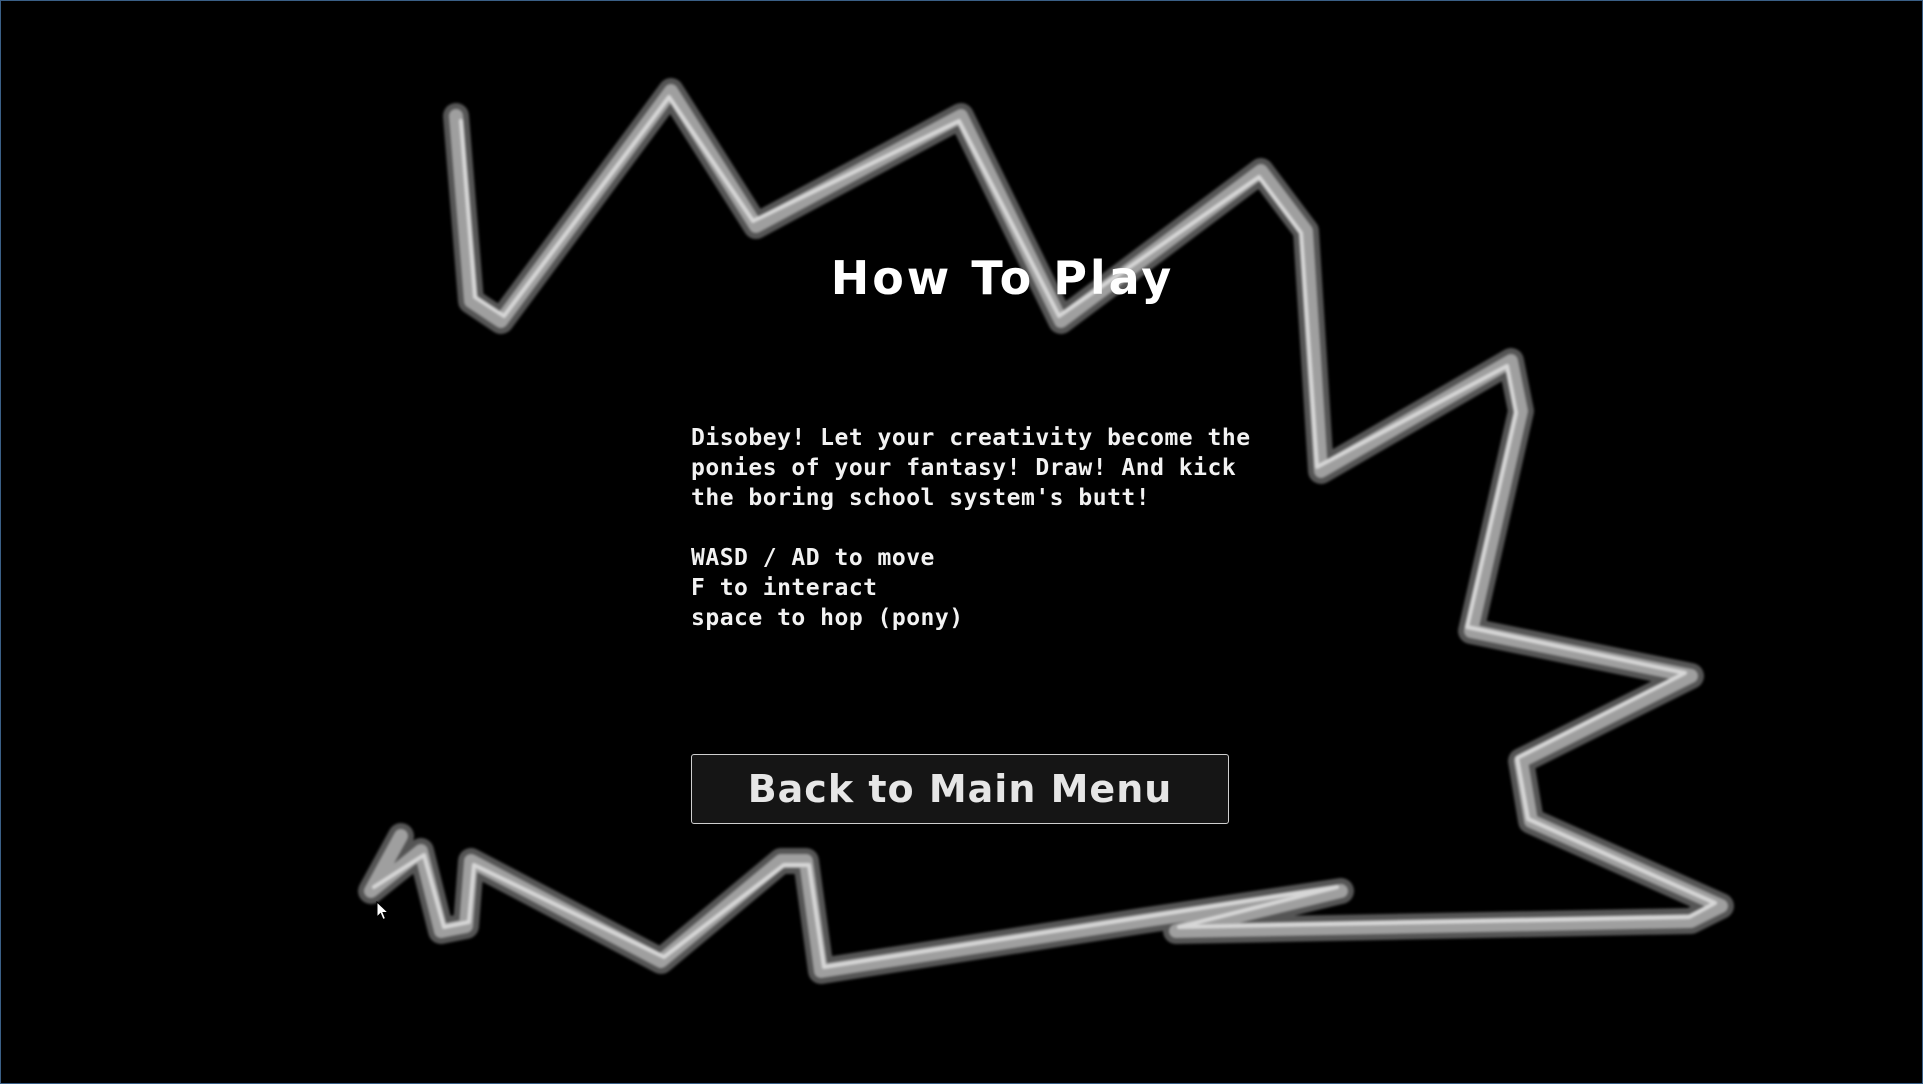 The image size is (1923, 1084). What do you see at coordinates (827, 618) in the screenshot?
I see `controls-hop: space to hop (pony)` at bounding box center [827, 618].